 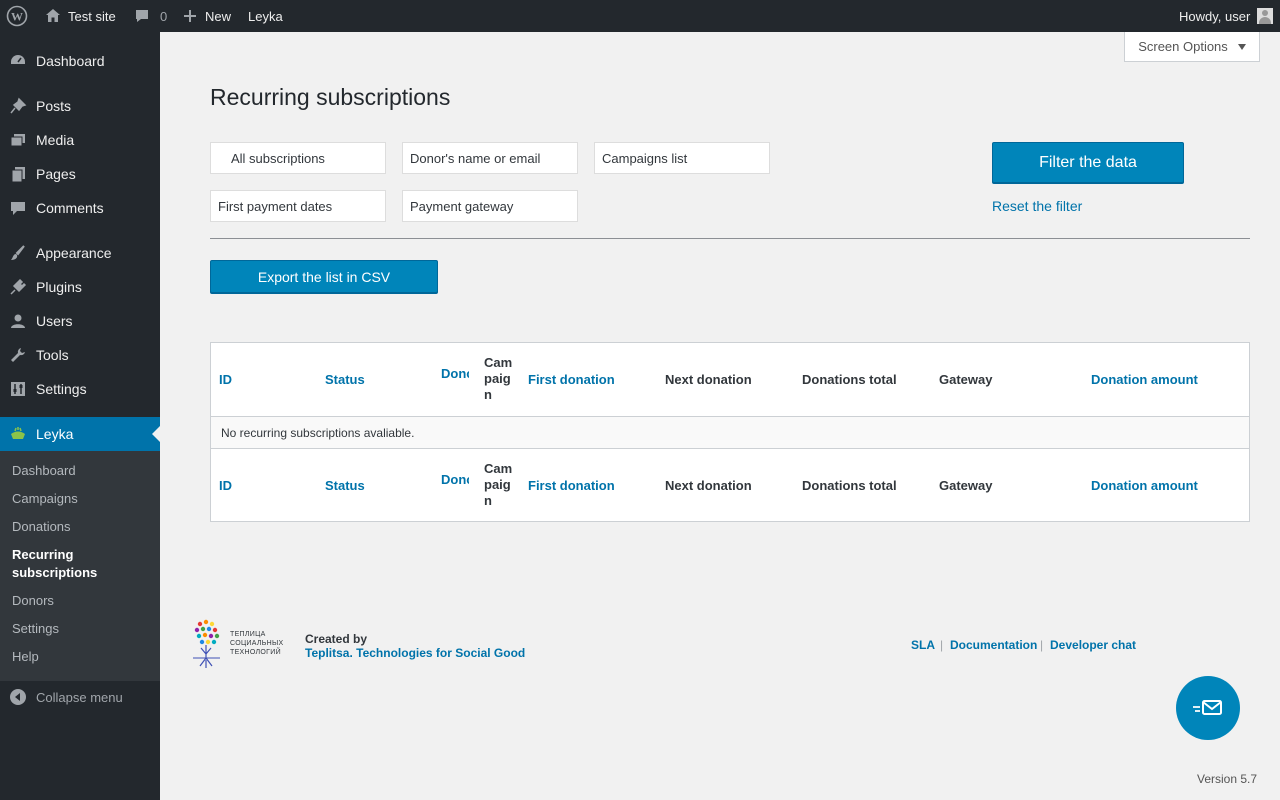 I want to click on logo-text-line: СОЦИАЛЬНЫХ, so click(x=257, y=643).